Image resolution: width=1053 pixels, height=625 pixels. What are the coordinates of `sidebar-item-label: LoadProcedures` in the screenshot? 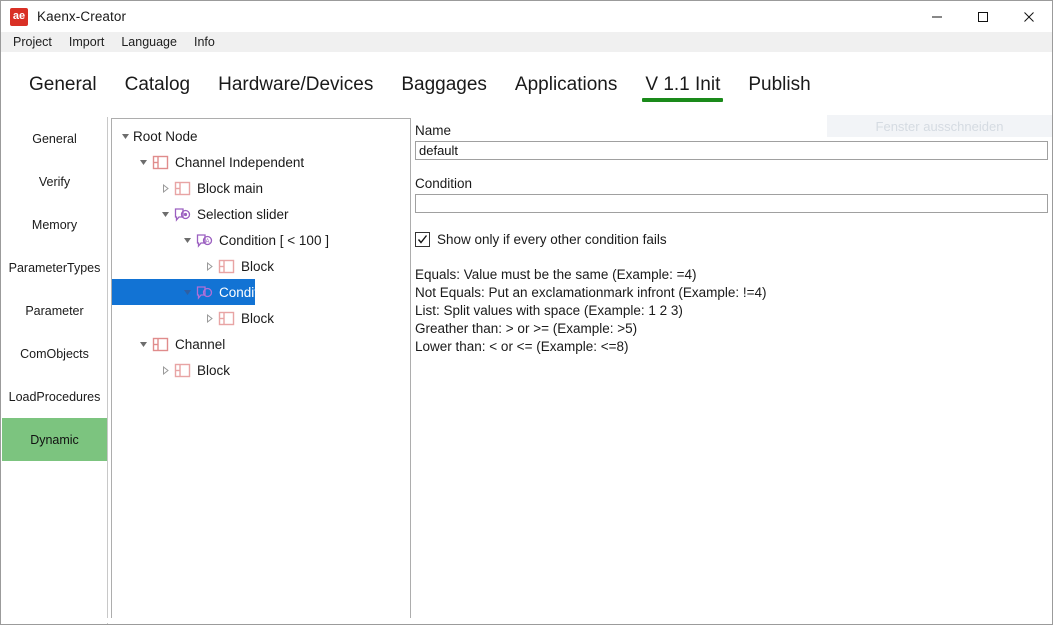 It's located at (54, 396).